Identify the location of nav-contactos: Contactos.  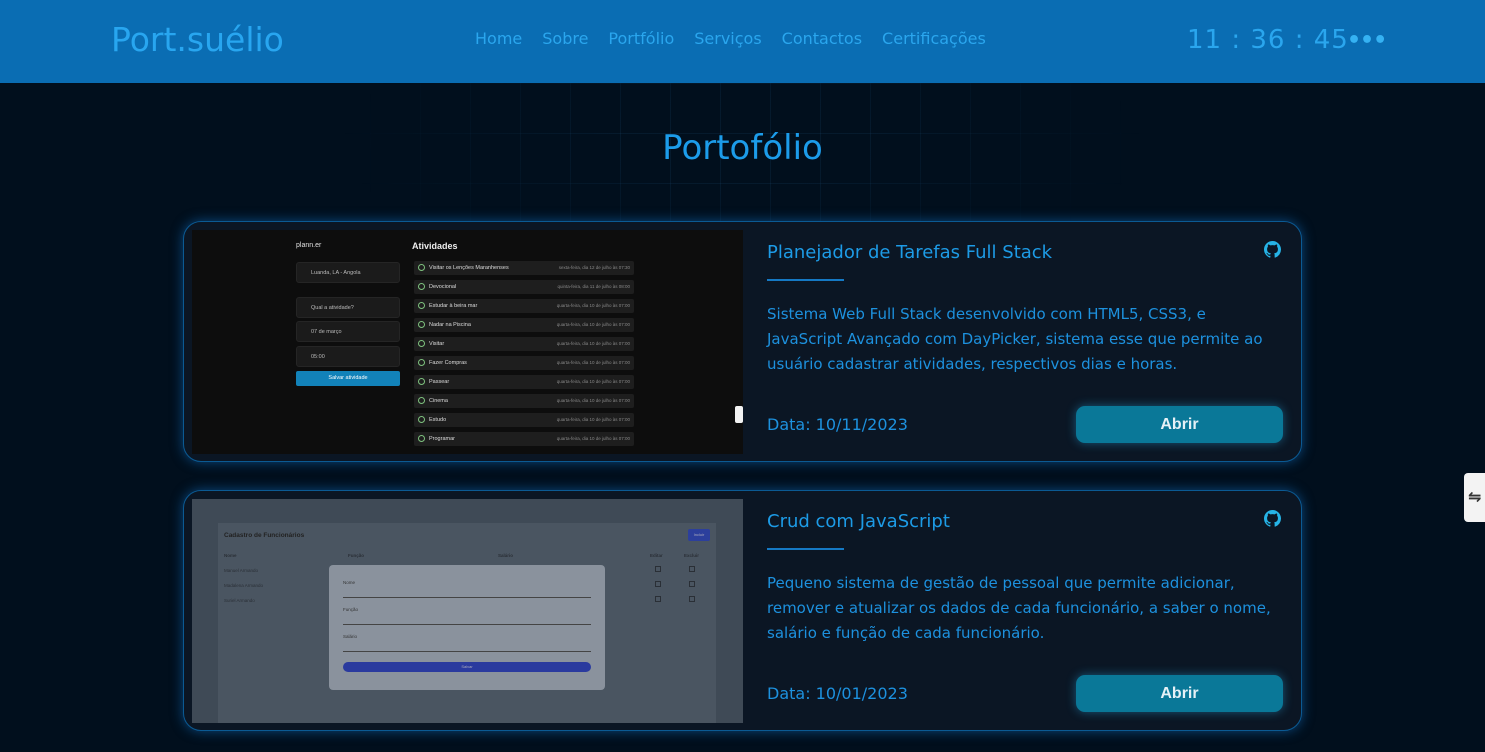
(822, 38).